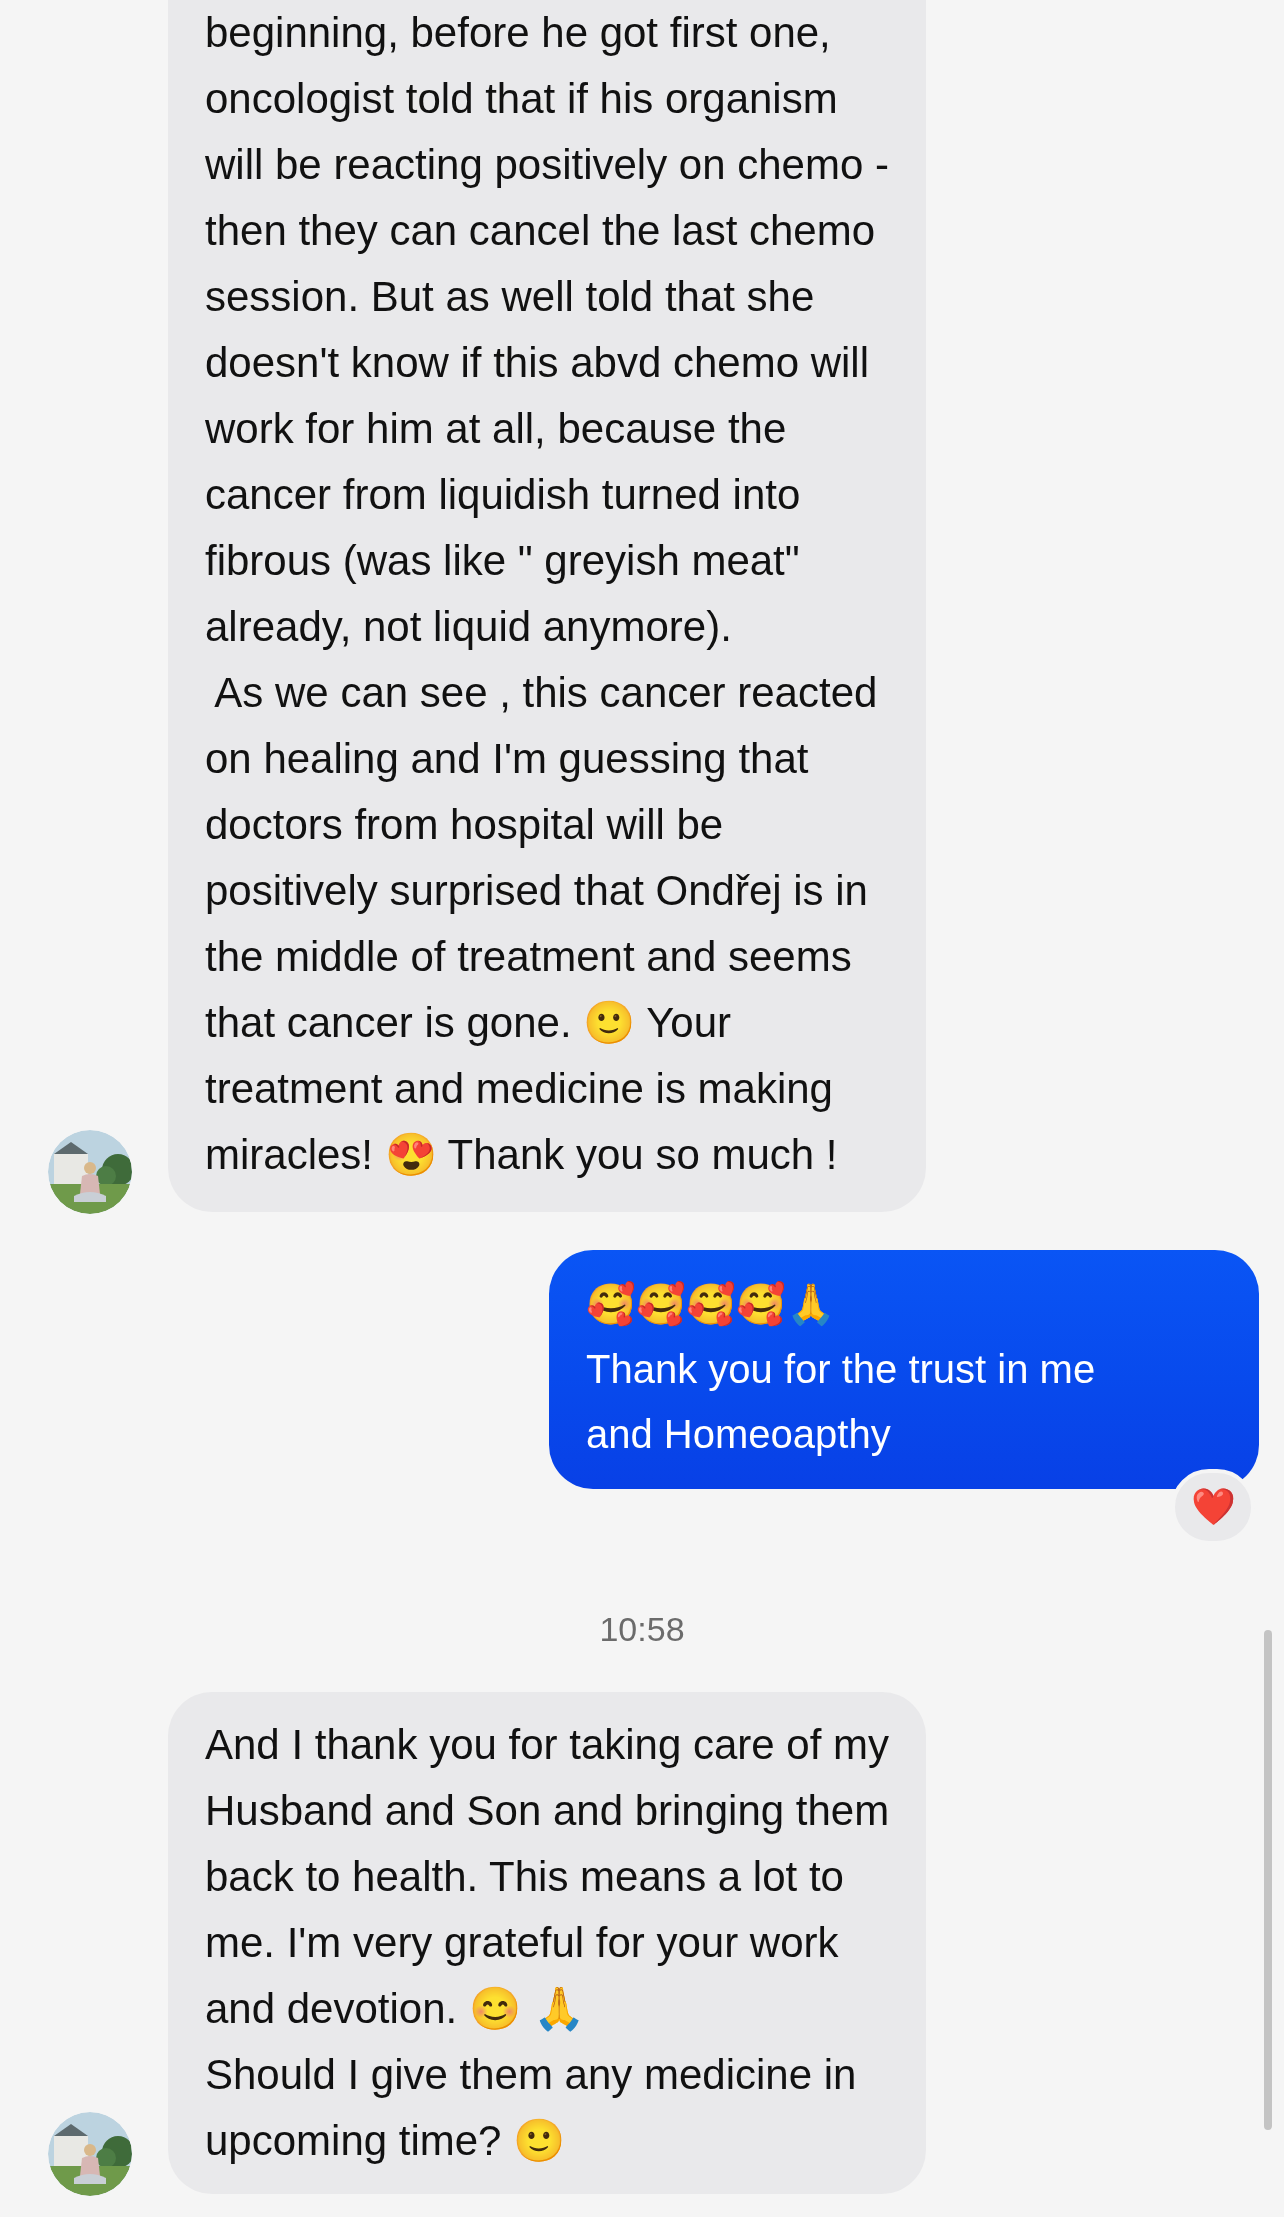 This screenshot has height=2217, width=1284. What do you see at coordinates (642, 1629) in the screenshot?
I see `timestamp: 10:58` at bounding box center [642, 1629].